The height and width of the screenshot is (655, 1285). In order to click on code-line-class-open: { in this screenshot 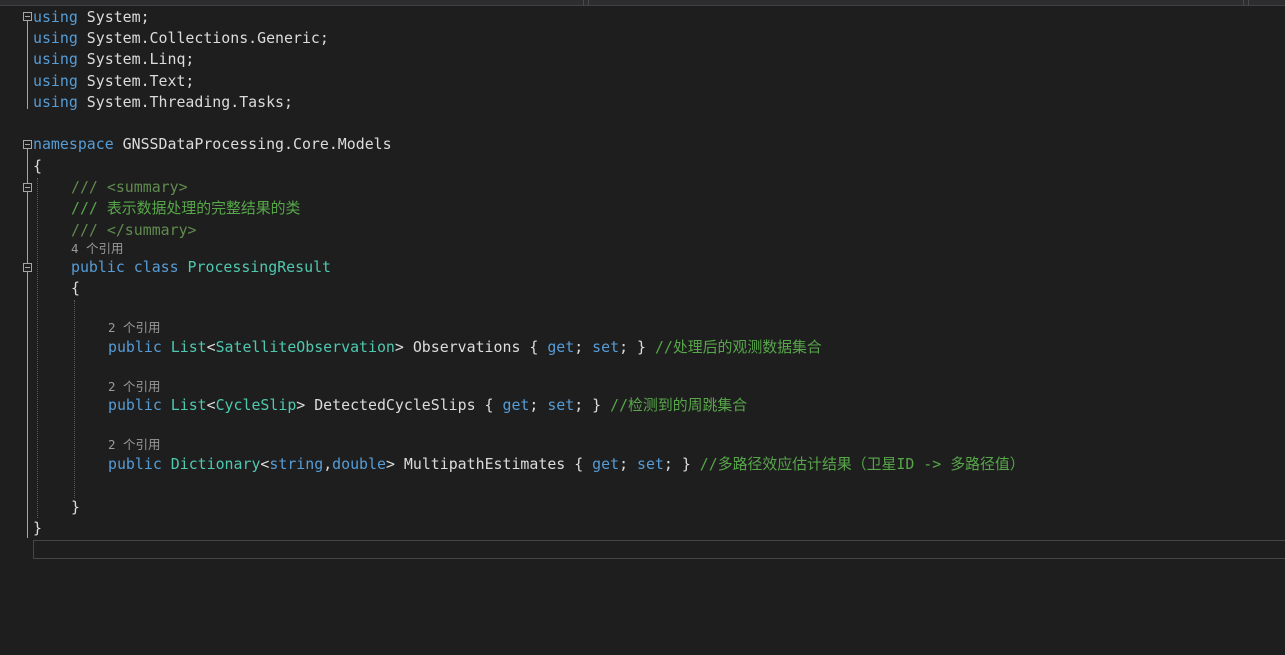, I will do `click(75, 288)`.